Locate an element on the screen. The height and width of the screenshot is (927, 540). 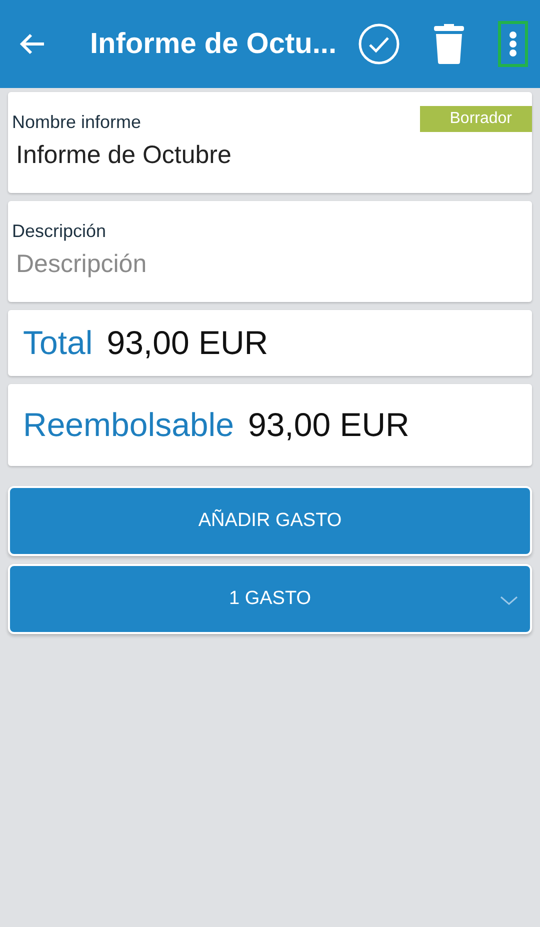
delete-button is located at coordinates (449, 44).